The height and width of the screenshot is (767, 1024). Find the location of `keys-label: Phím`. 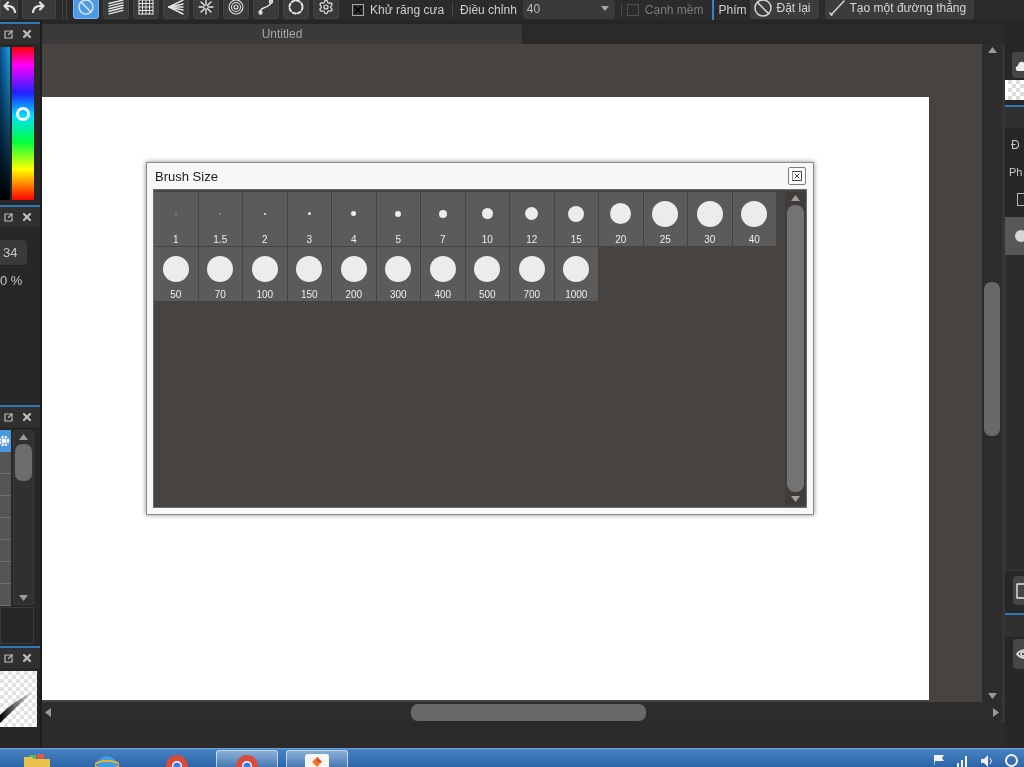

keys-label: Phím is located at coordinates (732, 9).